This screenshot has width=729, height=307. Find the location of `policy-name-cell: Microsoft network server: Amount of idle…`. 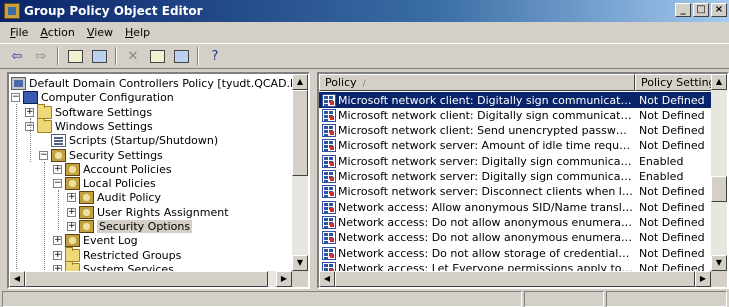

policy-name-cell: Microsoft network server: Amount of idle… is located at coordinates (485, 146).